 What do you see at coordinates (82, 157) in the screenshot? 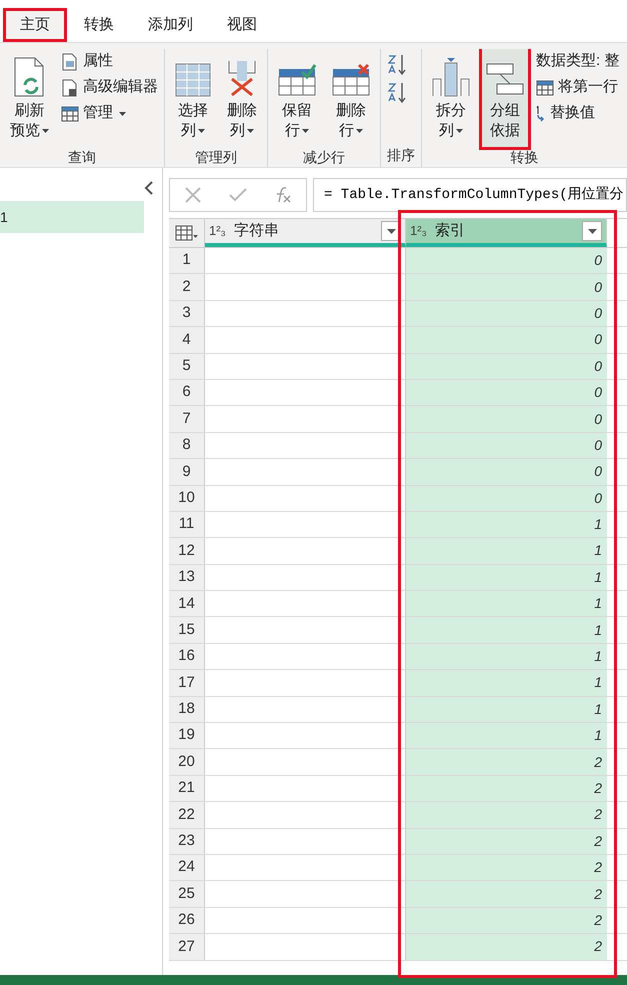
I see `group-label: 查询` at bounding box center [82, 157].